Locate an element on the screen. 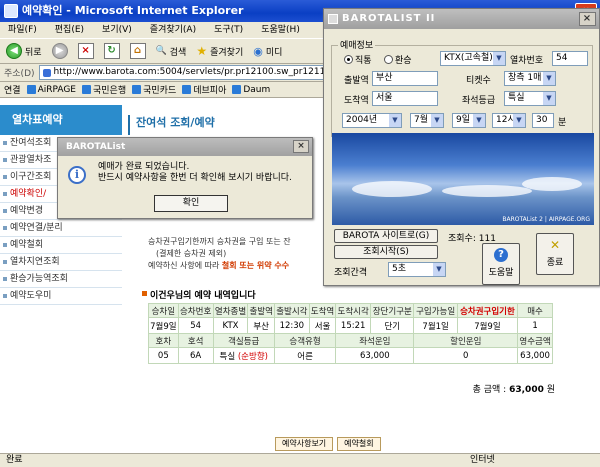 The height and width of the screenshot is (467, 600). link-kbcard: 국민카드 is located at coordinates (154, 89).